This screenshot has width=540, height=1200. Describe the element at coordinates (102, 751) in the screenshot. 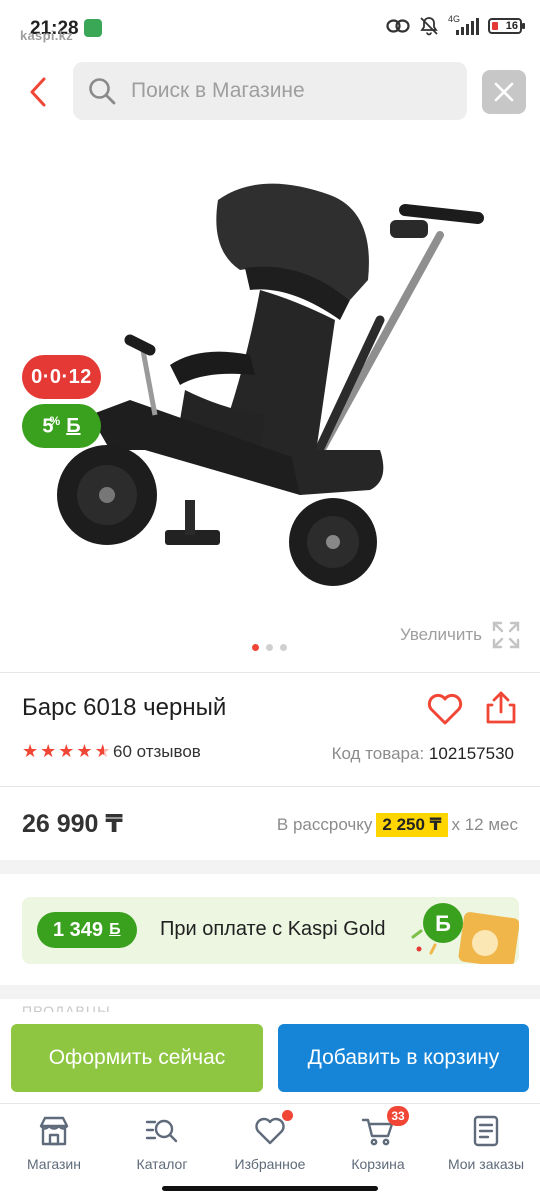

I see `star-half-icon: ★` at that location.